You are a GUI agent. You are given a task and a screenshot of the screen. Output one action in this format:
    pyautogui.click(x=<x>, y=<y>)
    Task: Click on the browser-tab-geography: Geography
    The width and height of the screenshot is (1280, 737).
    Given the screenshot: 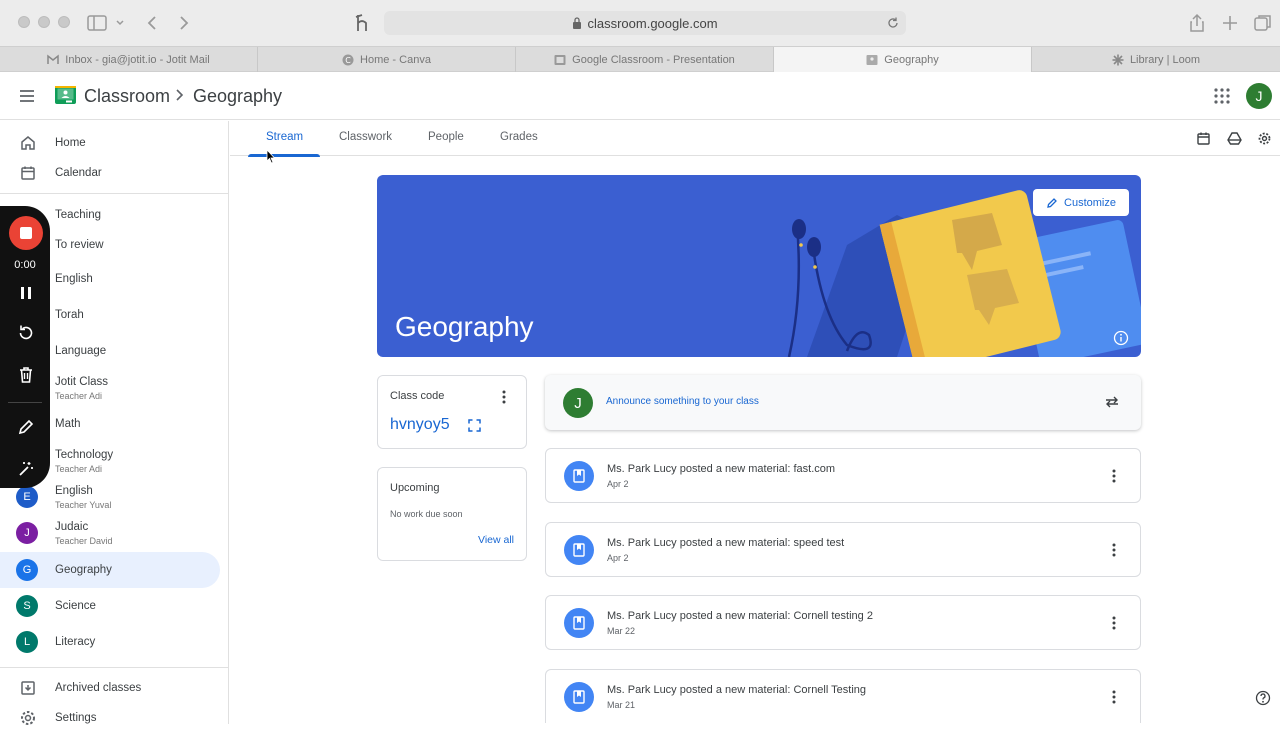 What is the action you would take?
    pyautogui.click(x=903, y=59)
    